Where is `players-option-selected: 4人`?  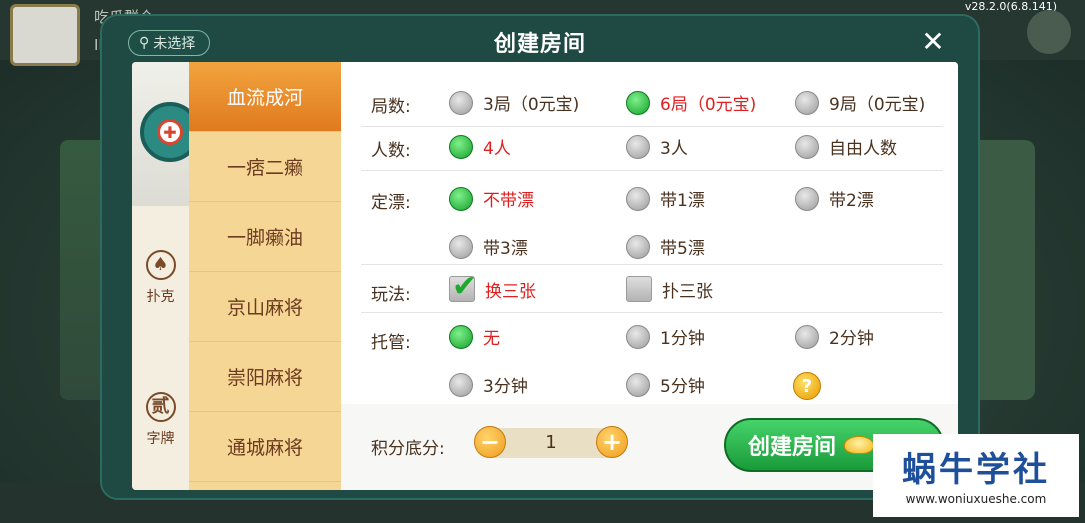
players-option-selected: 4人 is located at coordinates (480, 146).